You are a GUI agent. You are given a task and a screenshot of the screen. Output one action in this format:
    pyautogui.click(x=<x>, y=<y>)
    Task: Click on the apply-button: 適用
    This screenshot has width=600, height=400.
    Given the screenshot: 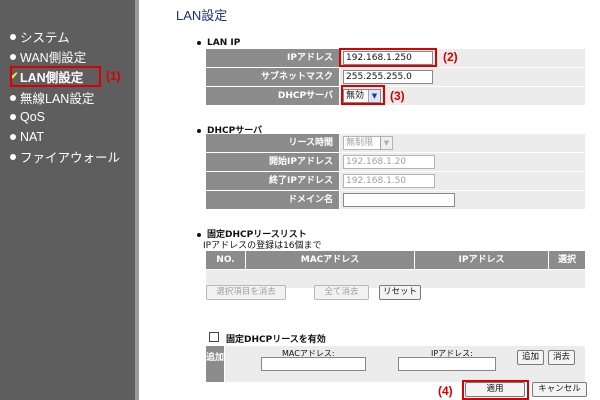 What is the action you would take?
    pyautogui.click(x=495, y=389)
    